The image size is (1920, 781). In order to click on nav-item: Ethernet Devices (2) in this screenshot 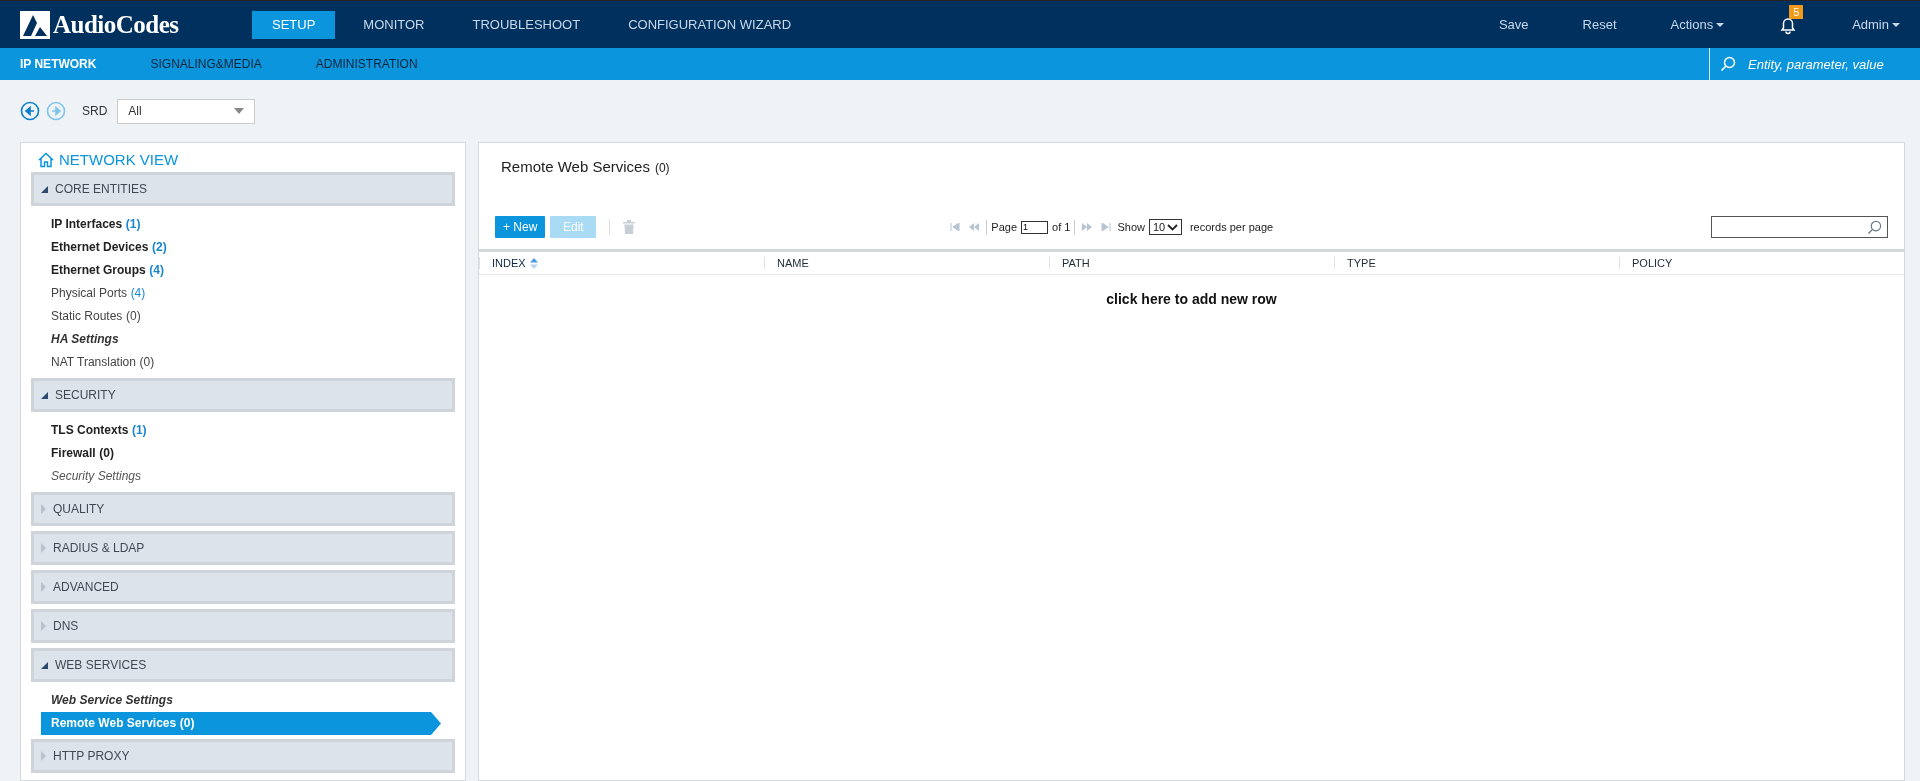, I will do `click(243, 247)`.